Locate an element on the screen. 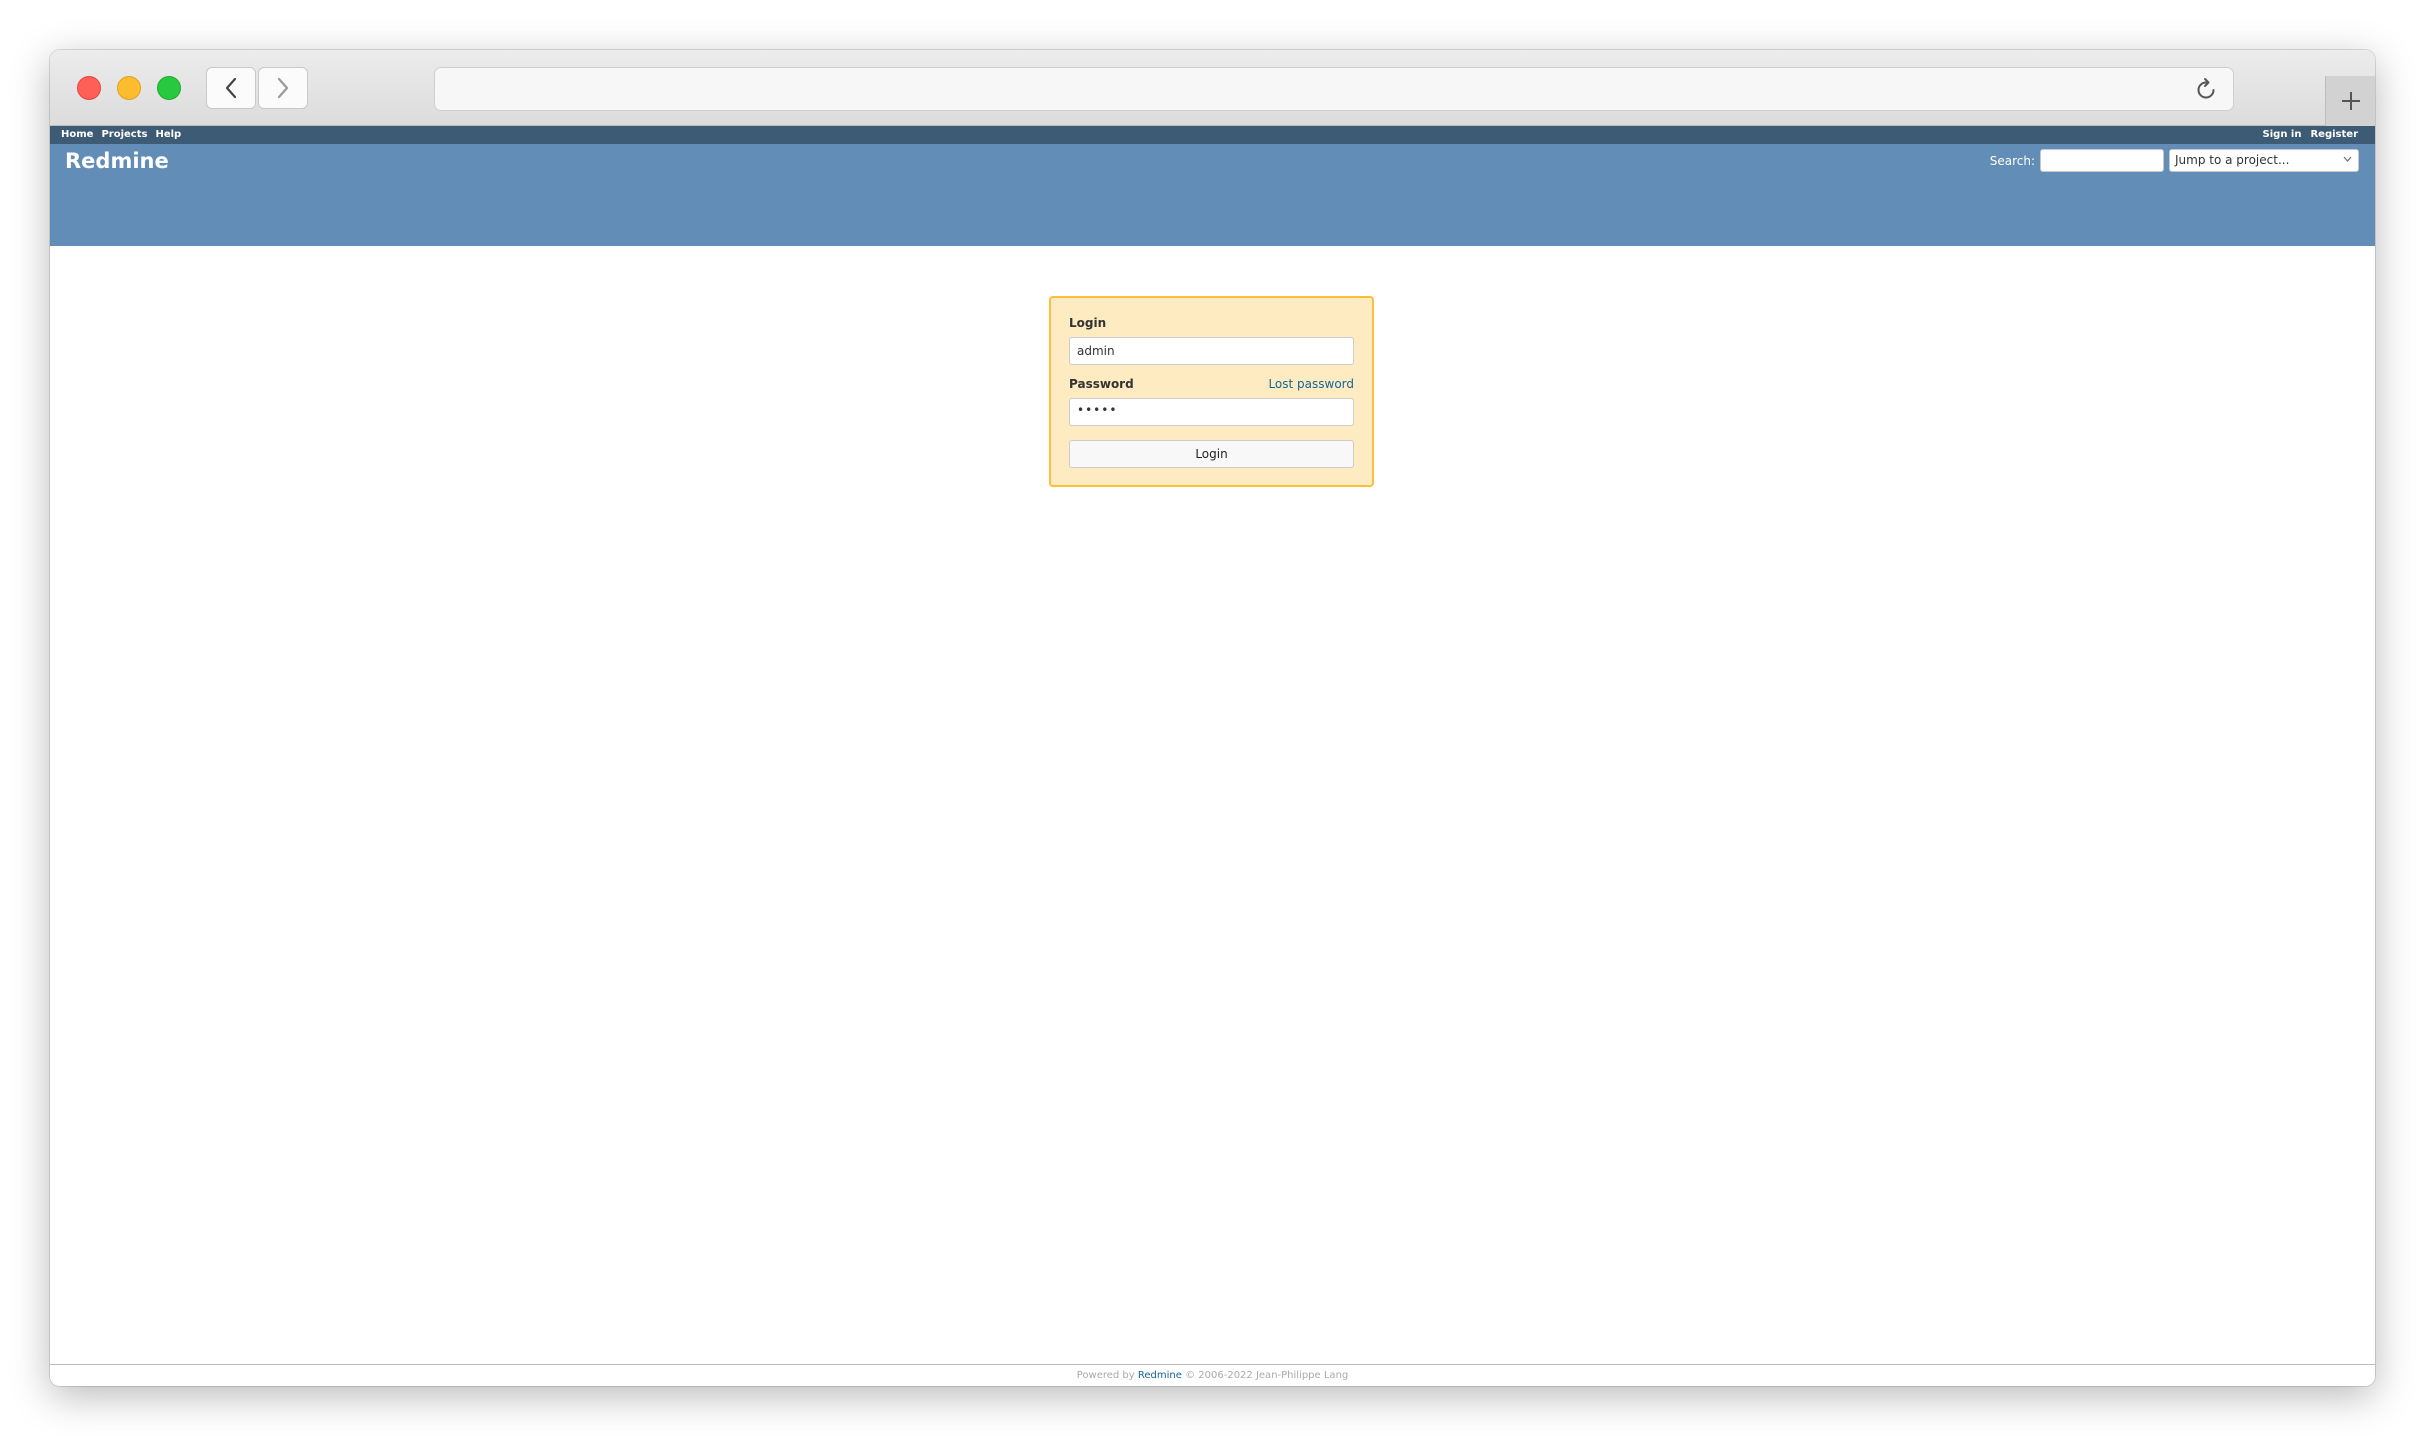 The image size is (2425, 1436). search-label: Search: is located at coordinates (2012, 160).